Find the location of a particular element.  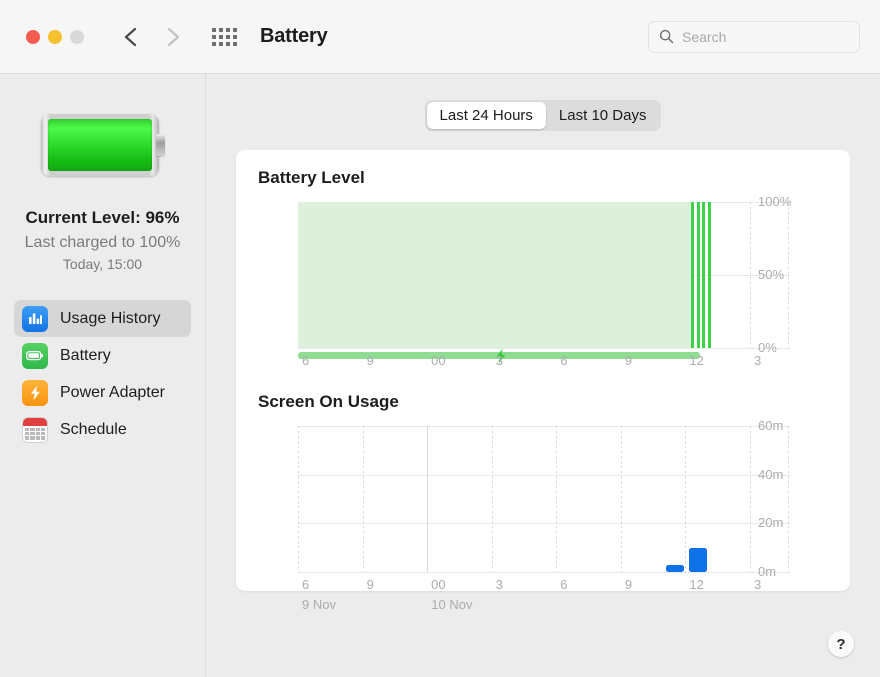

battery-level-chart-title: Battery Level is located at coordinates (311, 177).